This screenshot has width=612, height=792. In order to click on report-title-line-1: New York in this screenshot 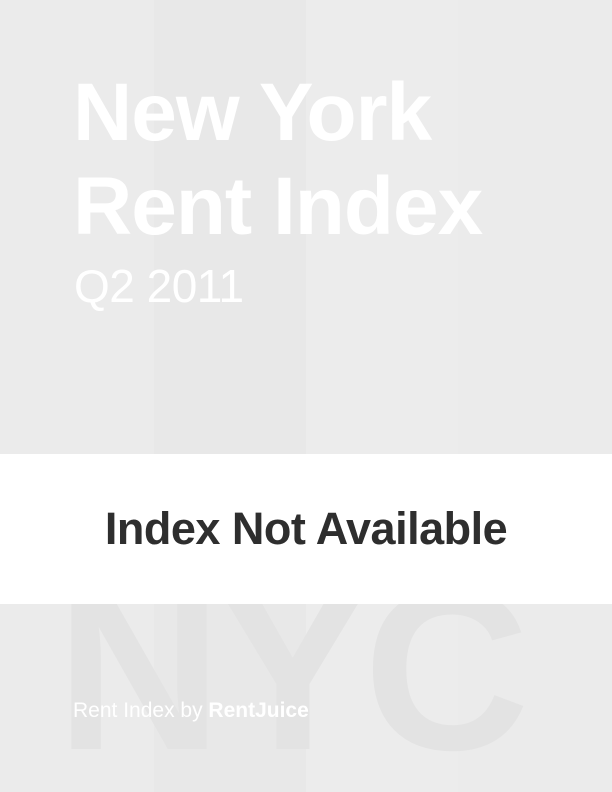, I will do `click(252, 112)`.